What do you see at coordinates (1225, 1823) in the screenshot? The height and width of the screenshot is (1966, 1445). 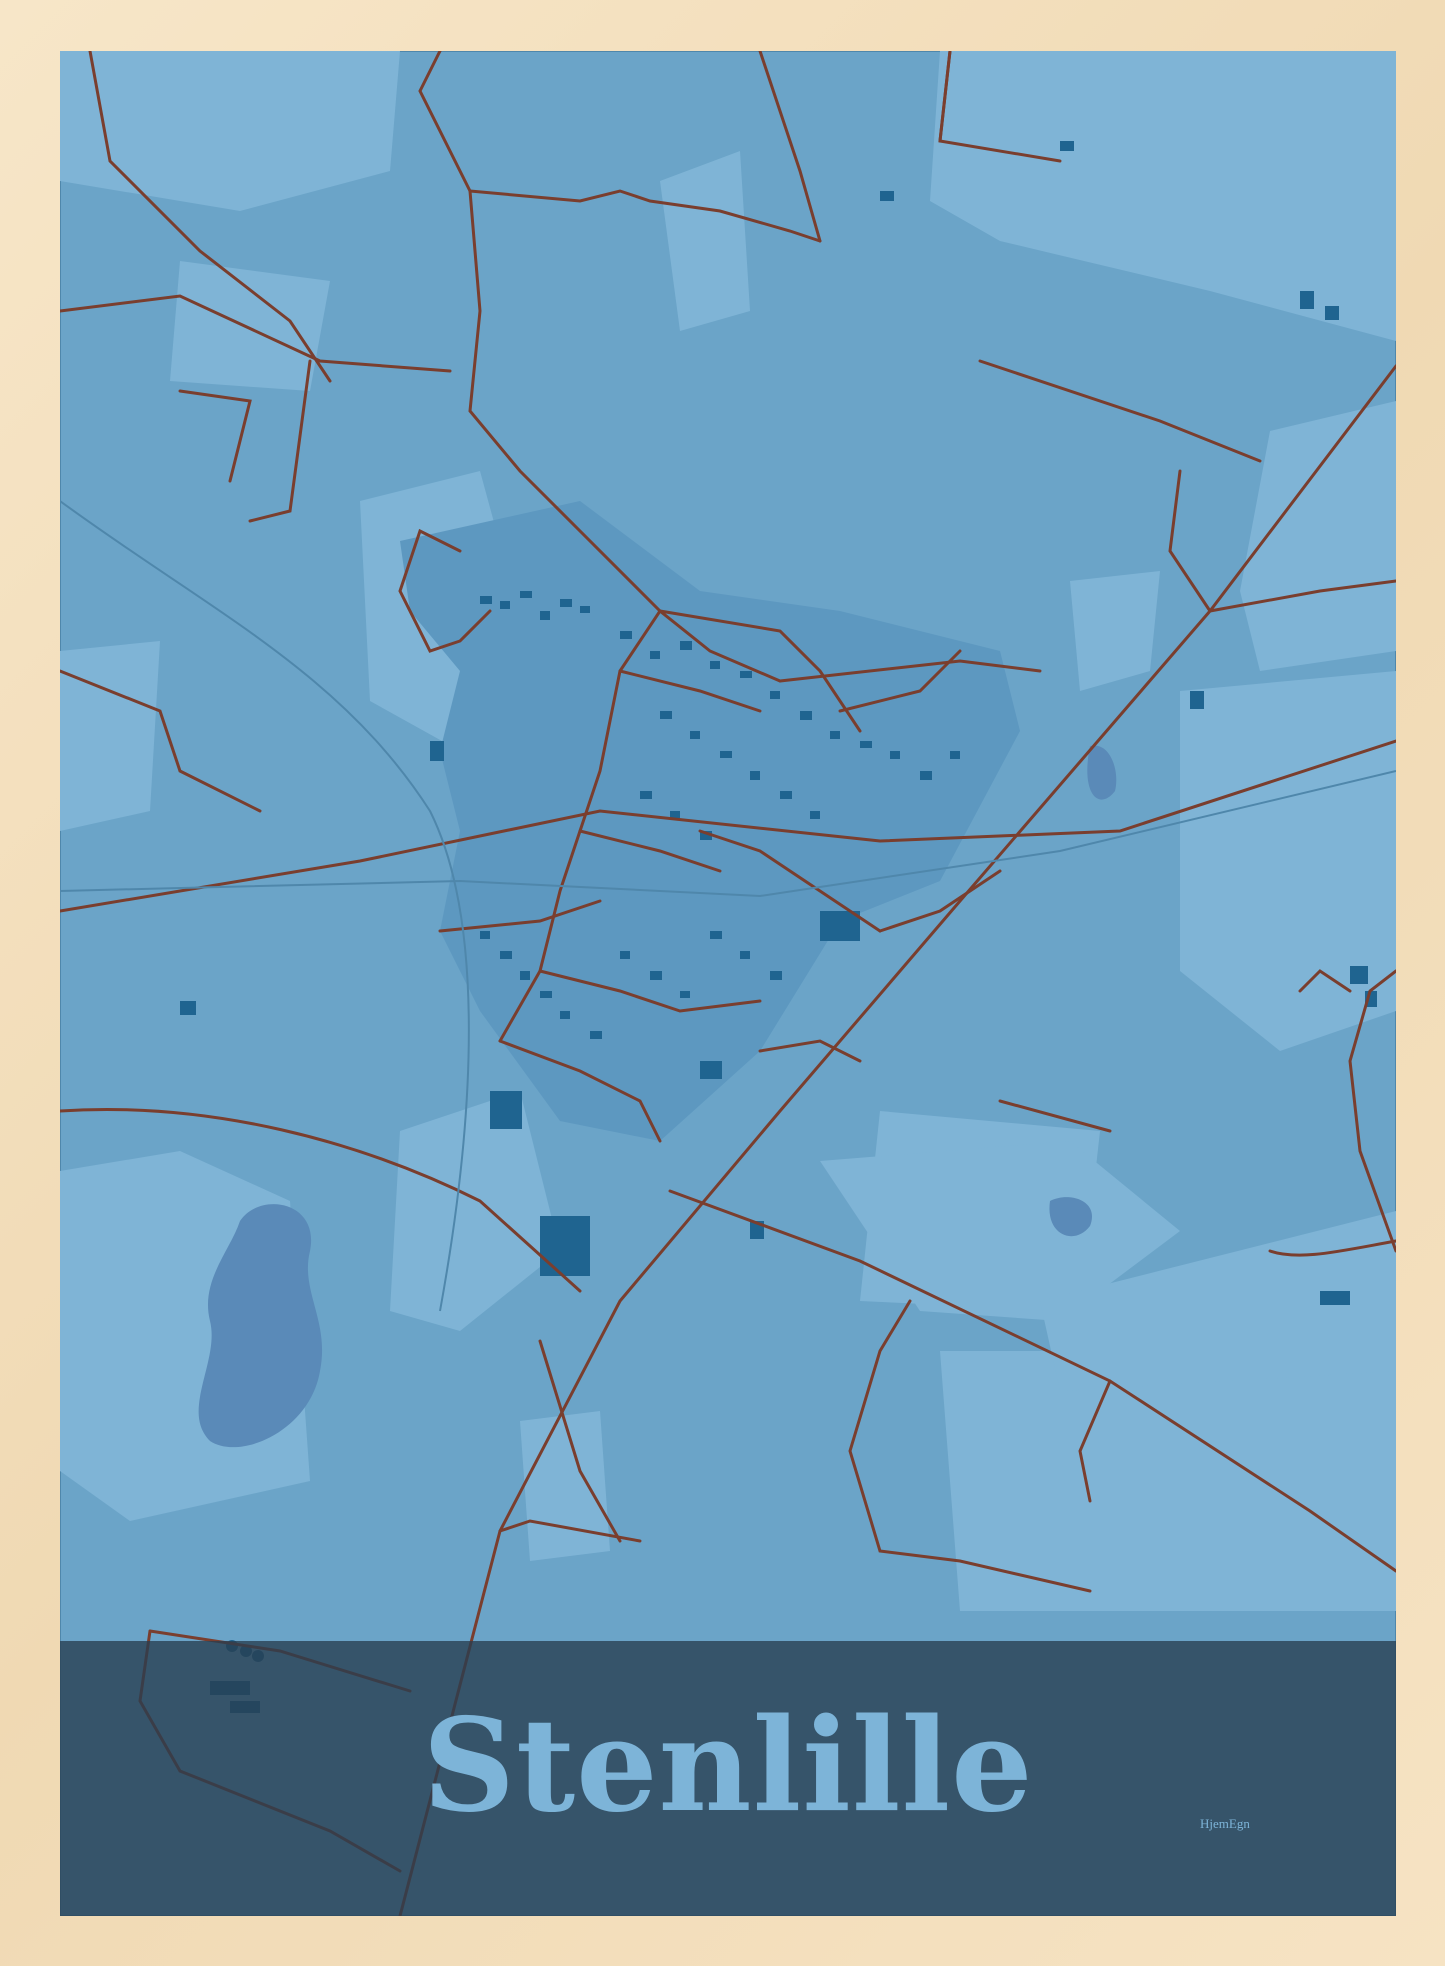 I see `brand-logo: HjemEgn` at bounding box center [1225, 1823].